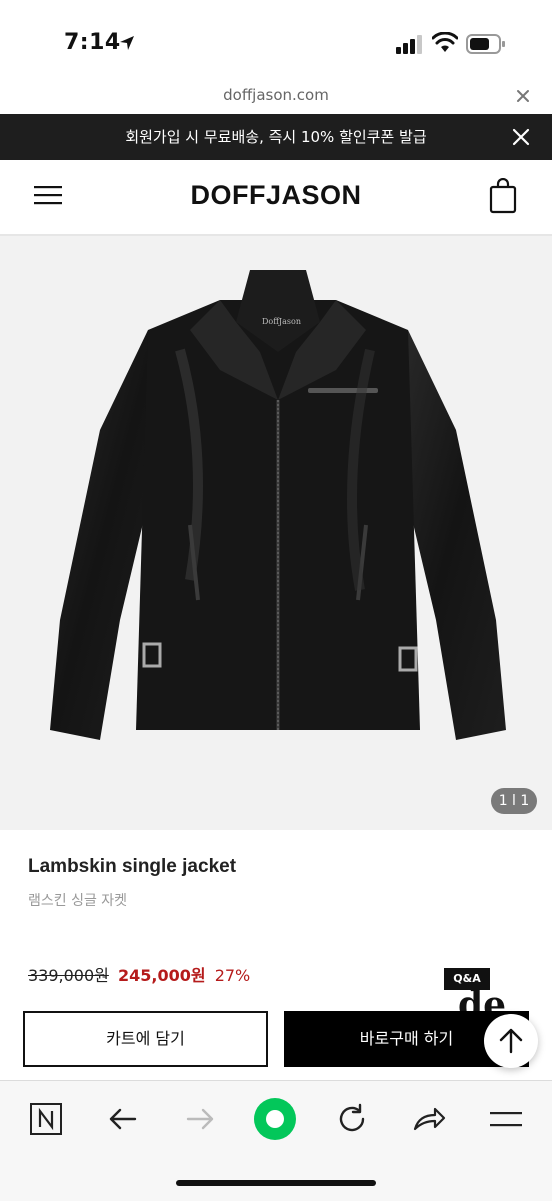  I want to click on url-bar: doffjason.com, so click(276, 100).